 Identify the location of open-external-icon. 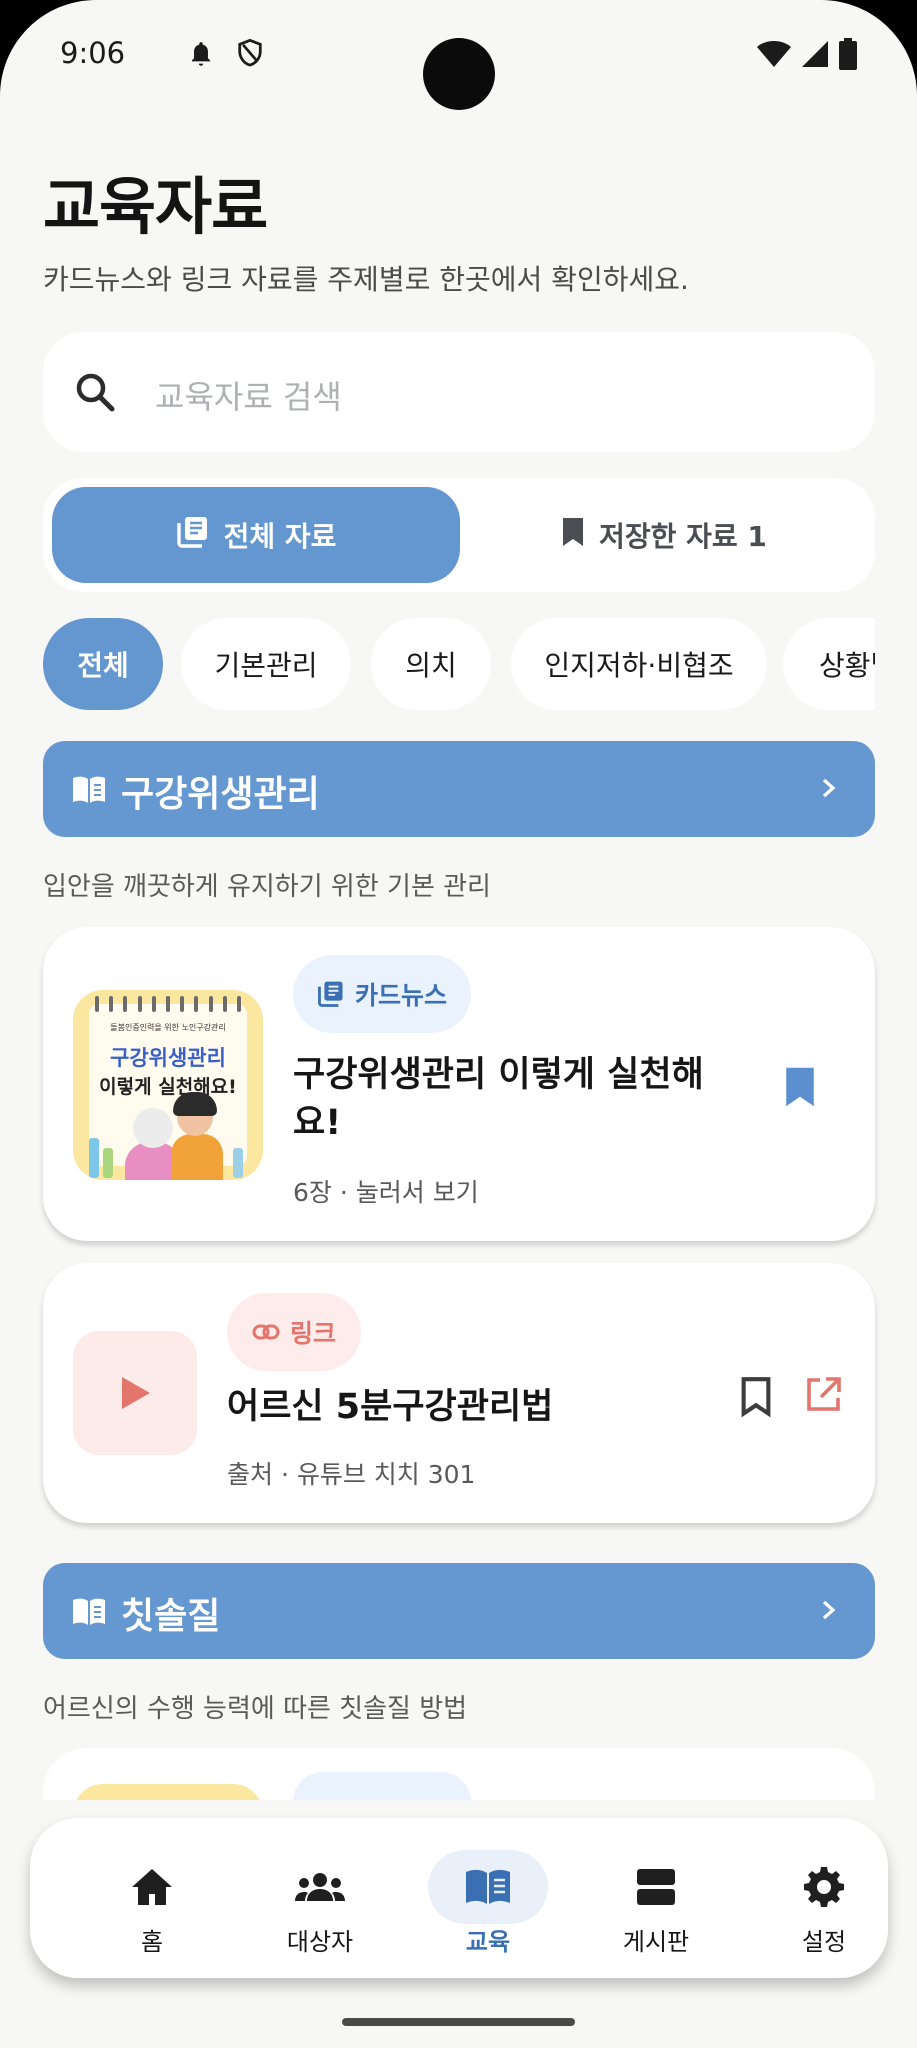
(823, 1397).